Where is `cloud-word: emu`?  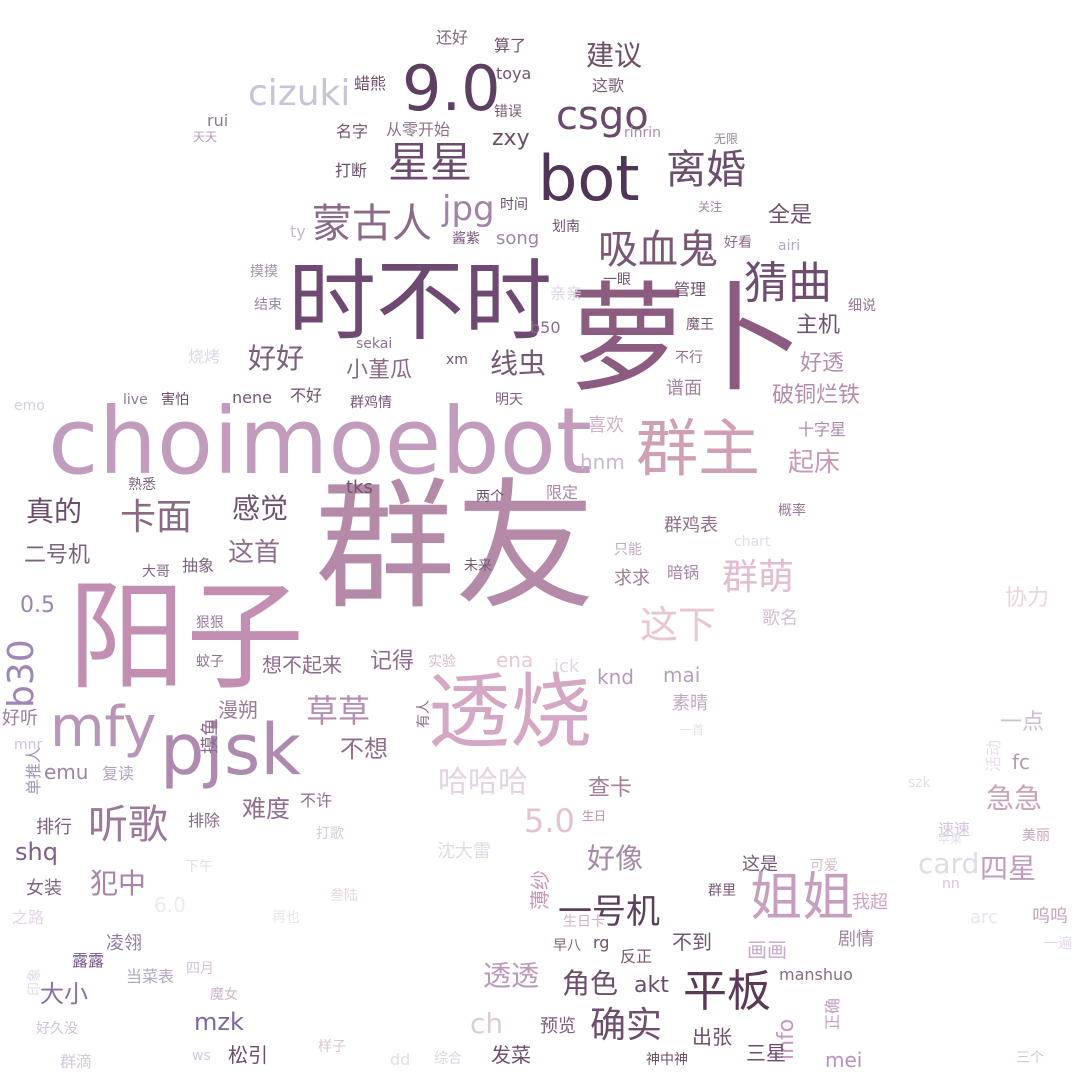 cloud-word: emu is located at coordinates (66, 772).